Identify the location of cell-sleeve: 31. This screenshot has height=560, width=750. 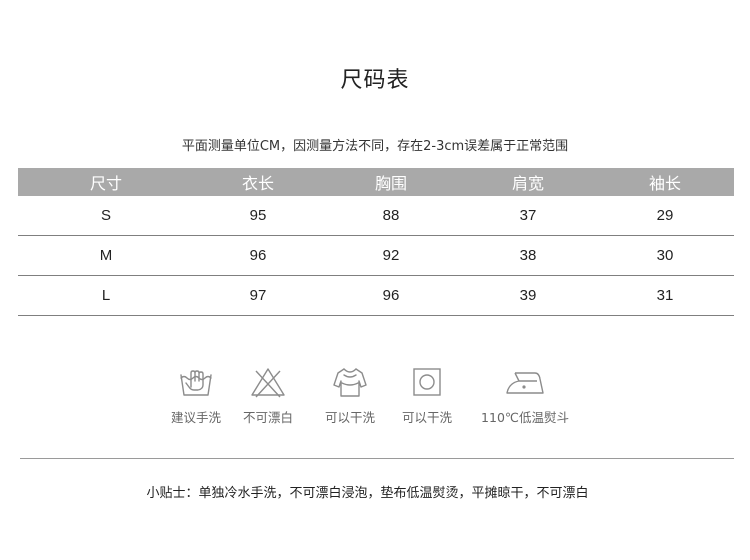
(665, 295).